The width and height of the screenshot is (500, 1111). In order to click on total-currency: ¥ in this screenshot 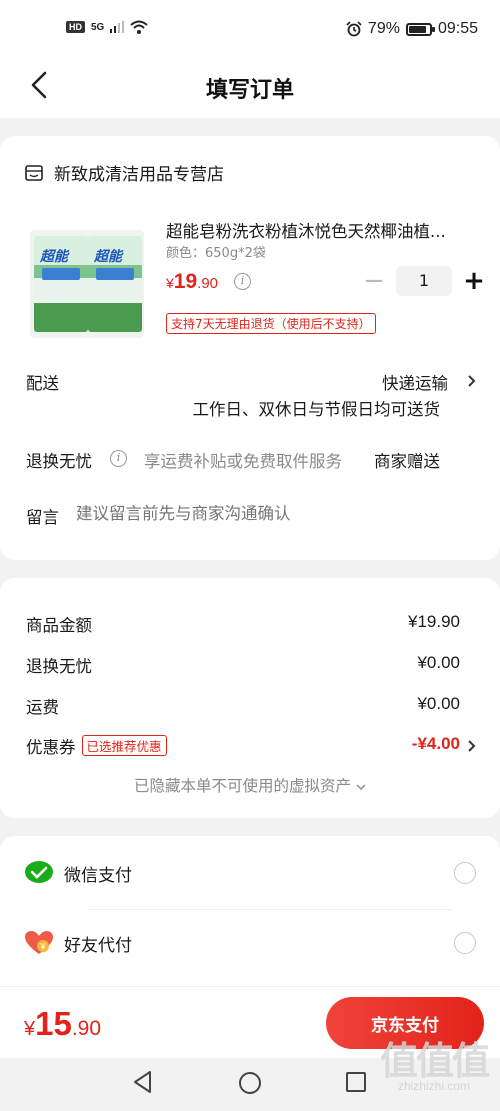, I will do `click(30, 1029)`.